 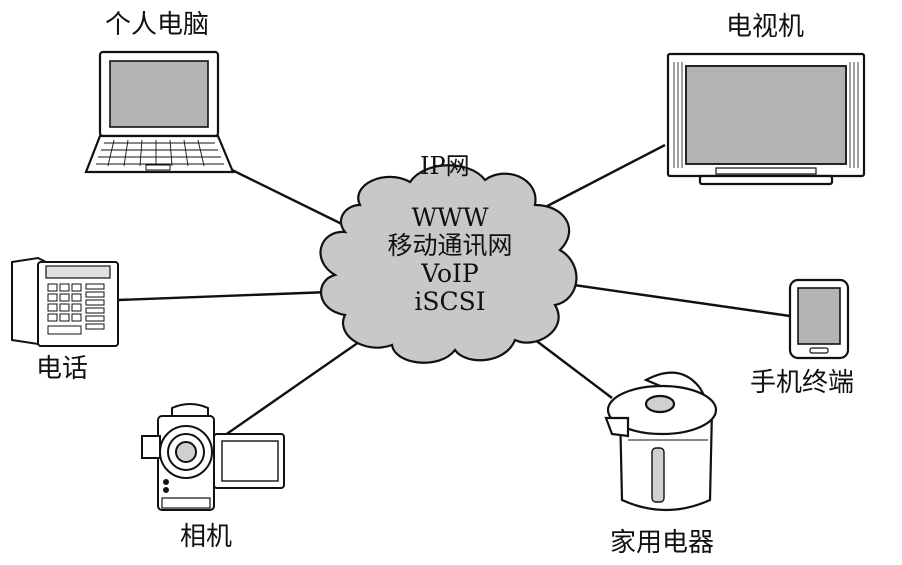 I want to click on service-list: WWW 移动通讯网 VoIP iSCSI, so click(x=450, y=260).